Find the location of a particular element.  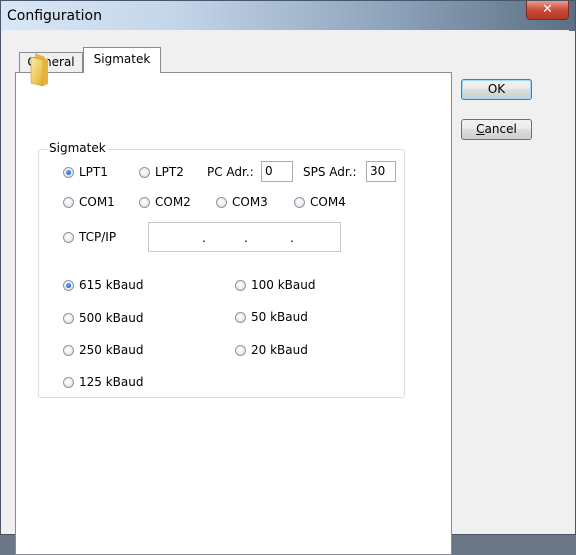

tab-sigmatek: Sigmatek is located at coordinates (122, 60).